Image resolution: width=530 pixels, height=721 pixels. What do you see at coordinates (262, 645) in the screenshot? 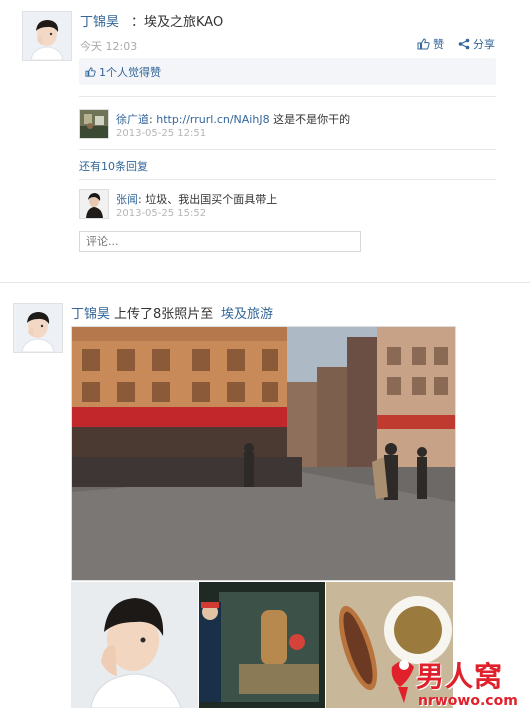
I see `photo-food-stall` at bounding box center [262, 645].